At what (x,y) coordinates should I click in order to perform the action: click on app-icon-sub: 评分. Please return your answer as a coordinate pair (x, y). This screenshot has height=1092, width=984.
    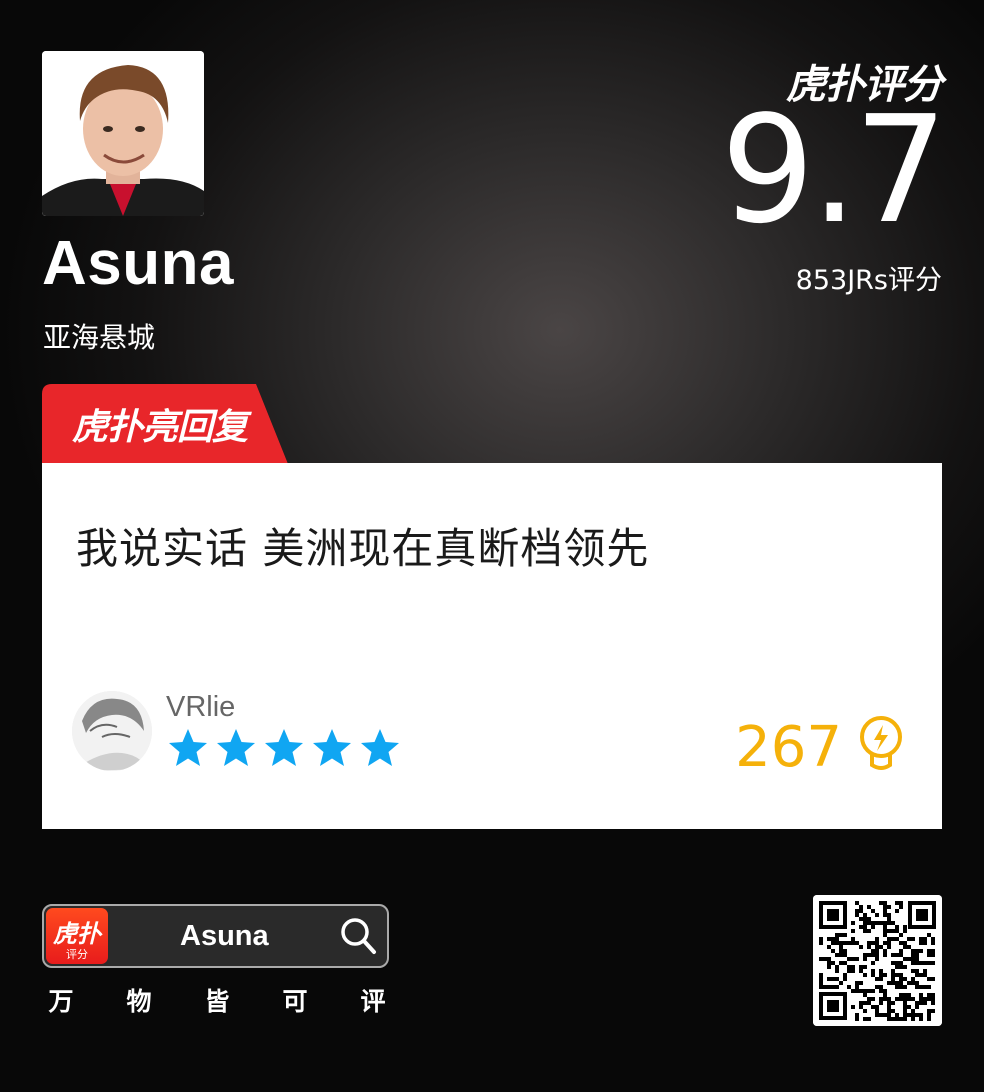
    Looking at the image, I should click on (77, 954).